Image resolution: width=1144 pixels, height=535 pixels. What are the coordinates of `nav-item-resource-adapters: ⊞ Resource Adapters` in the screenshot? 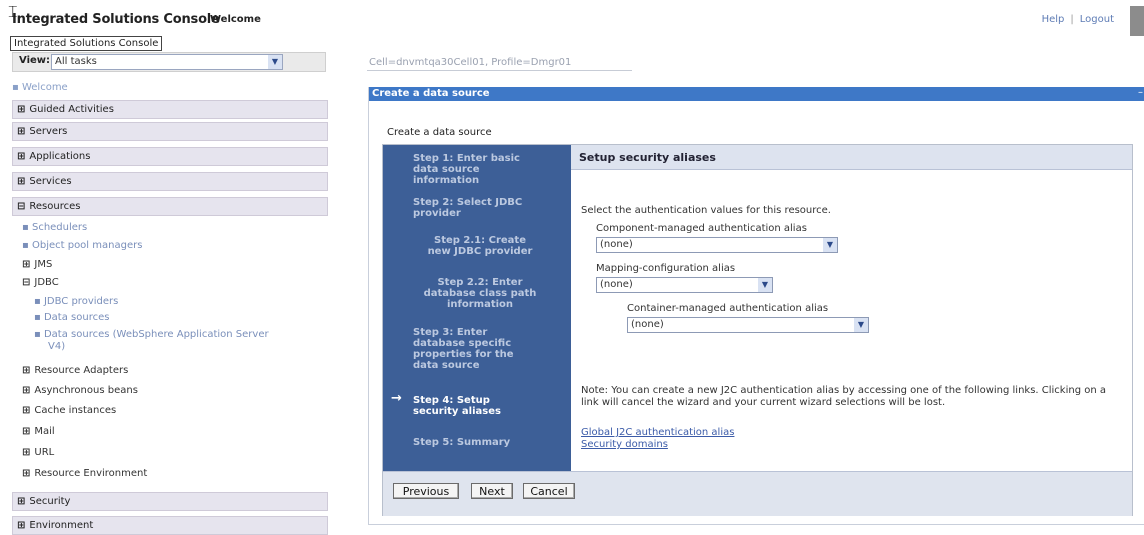 It's located at (75, 370).